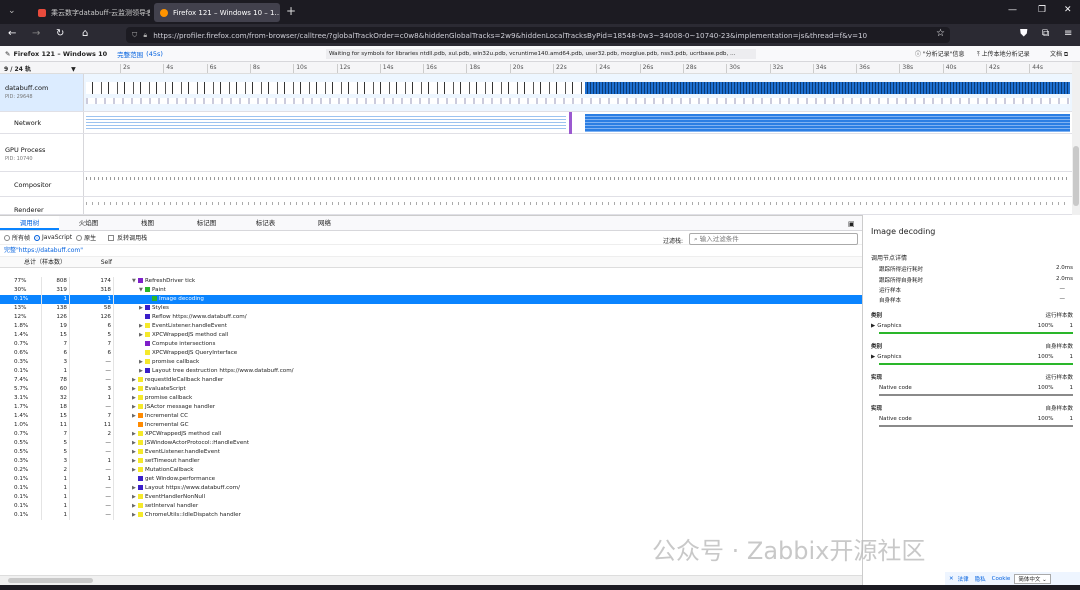  What do you see at coordinates (431, 434) in the screenshot?
I see `call-tree-row: 0.7% 7 2 ▶ XPCWrappedJS method call` at bounding box center [431, 434].